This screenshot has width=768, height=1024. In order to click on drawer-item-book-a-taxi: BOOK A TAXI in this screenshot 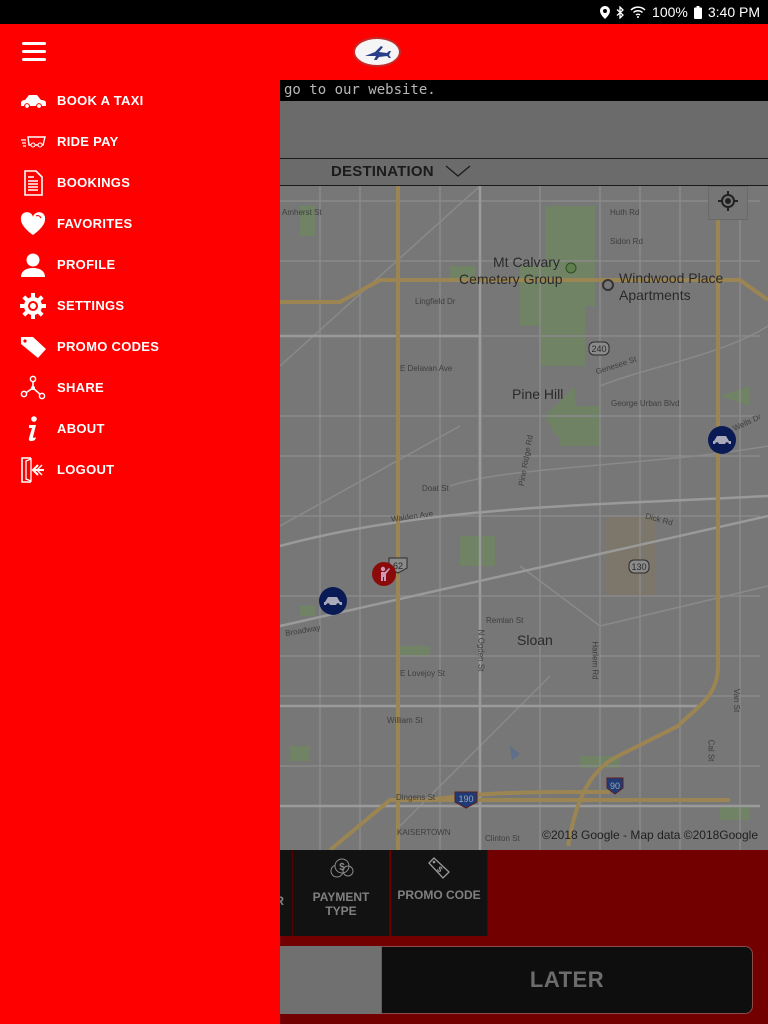, I will do `click(140, 100)`.